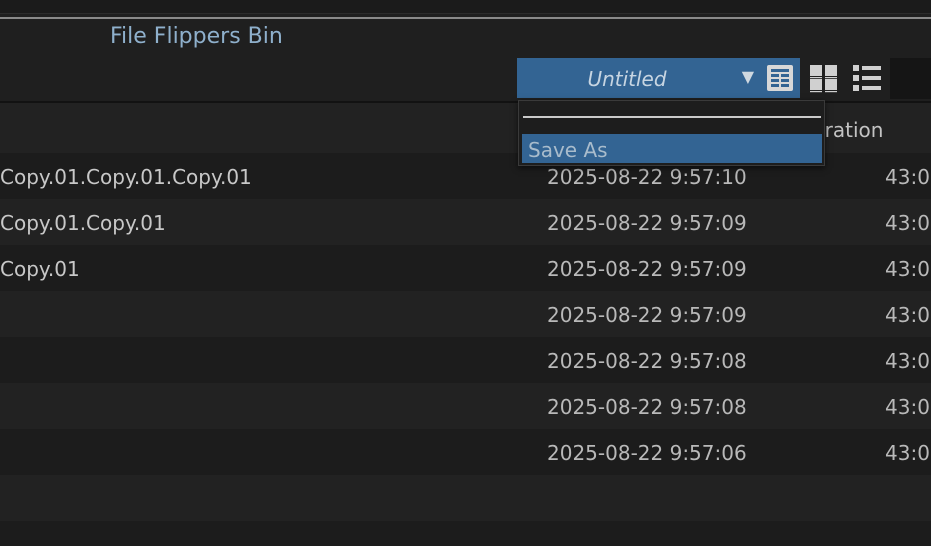  I want to click on top-strip, so click(465, 7).